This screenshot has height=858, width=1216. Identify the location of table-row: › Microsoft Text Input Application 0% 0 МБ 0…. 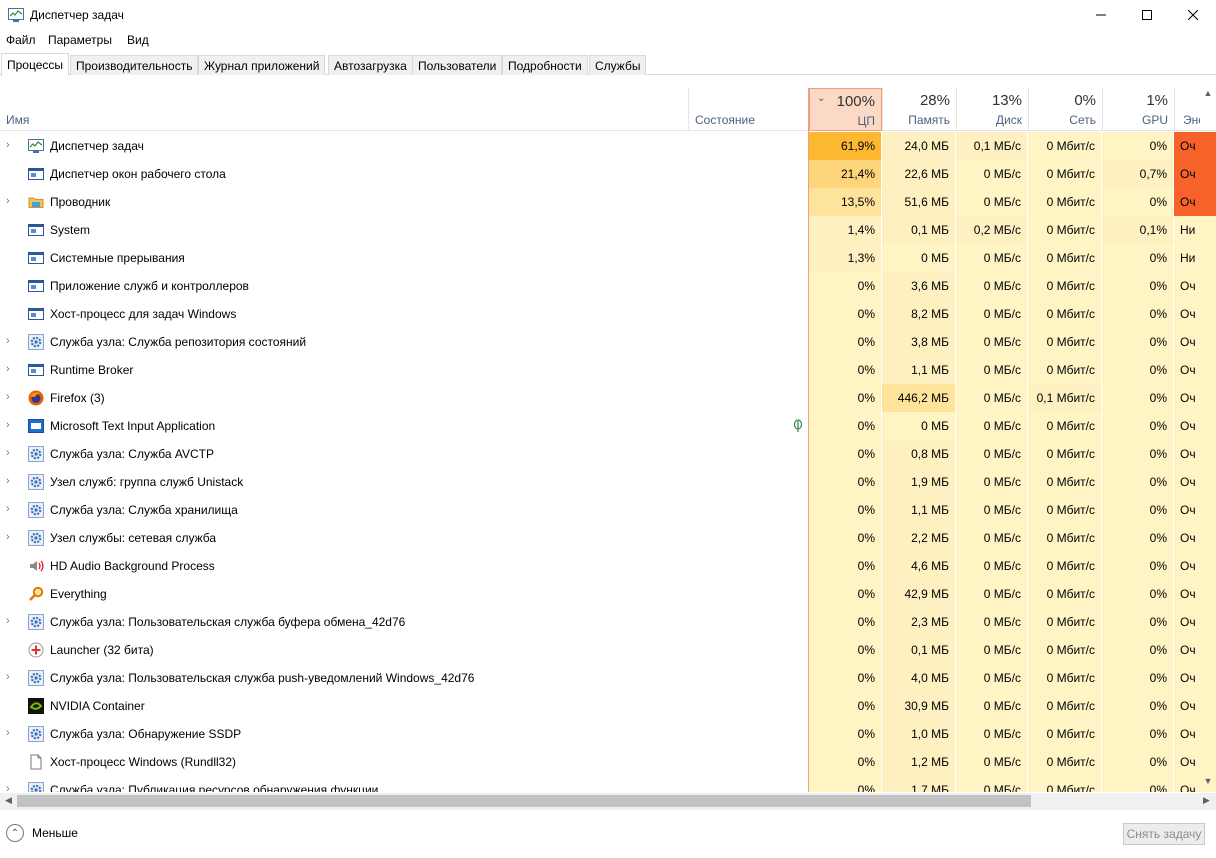
(608, 426).